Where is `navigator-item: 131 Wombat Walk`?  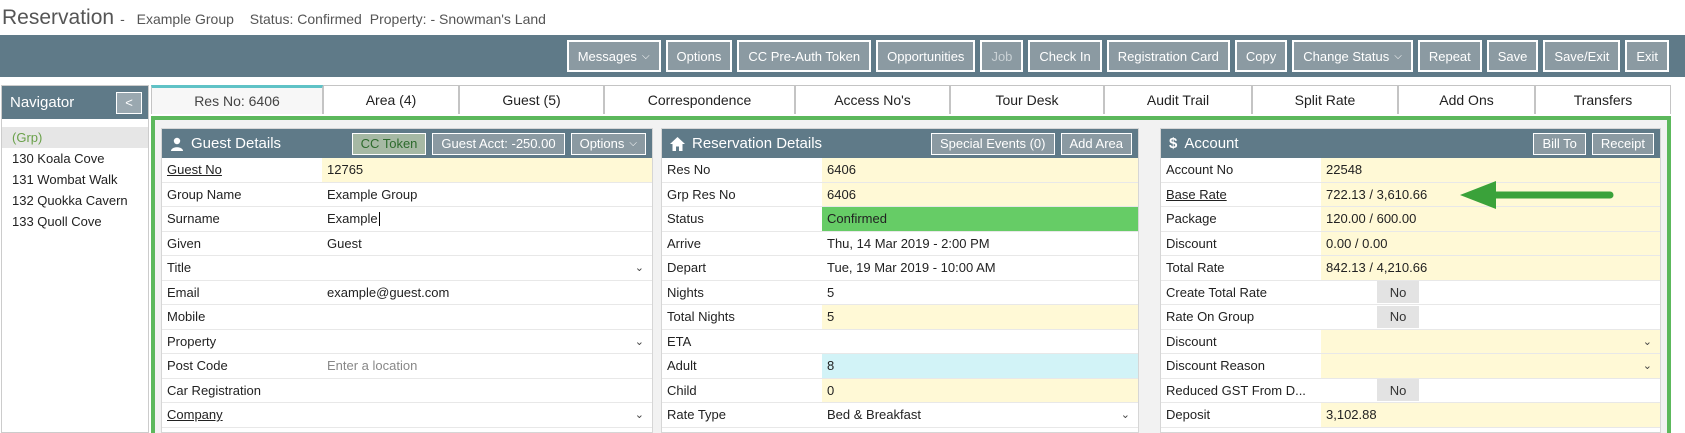 navigator-item: 131 Wombat Walk is located at coordinates (75, 179).